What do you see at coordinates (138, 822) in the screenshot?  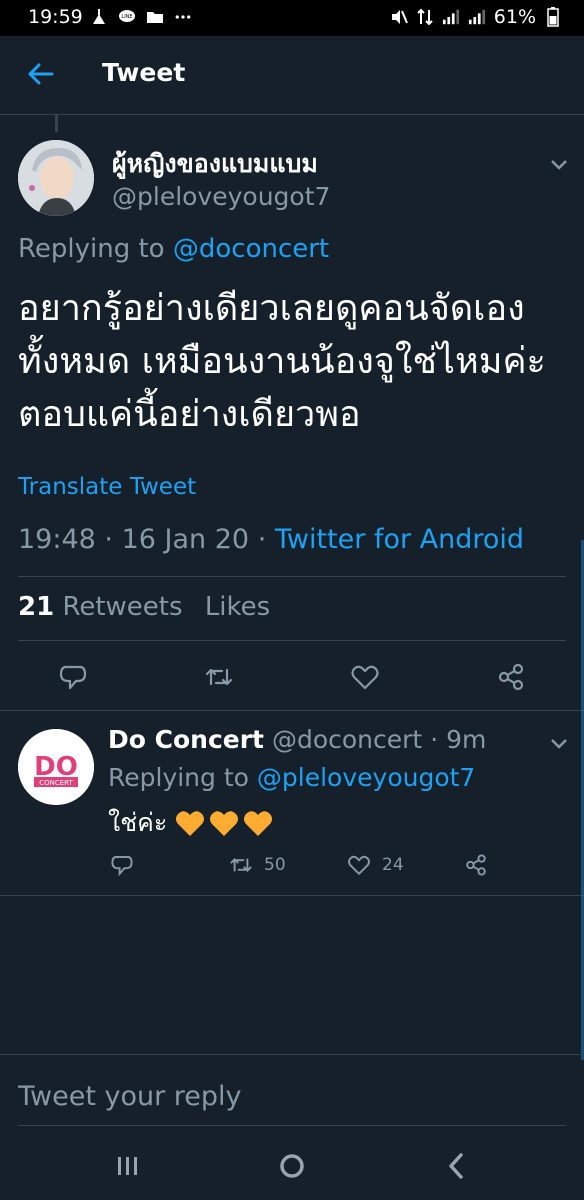 I see `reply-text: ใช่ค่ะ` at bounding box center [138, 822].